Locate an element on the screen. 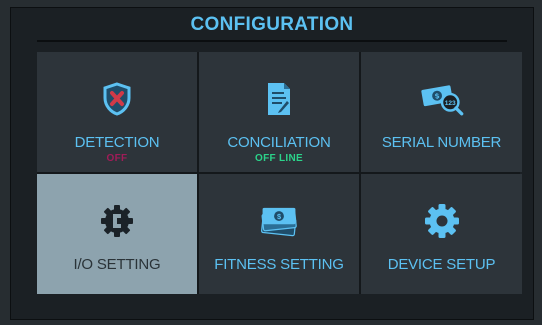 The height and width of the screenshot is (325, 542). device-setup-tile: DEVICE SETUP is located at coordinates (441, 234).